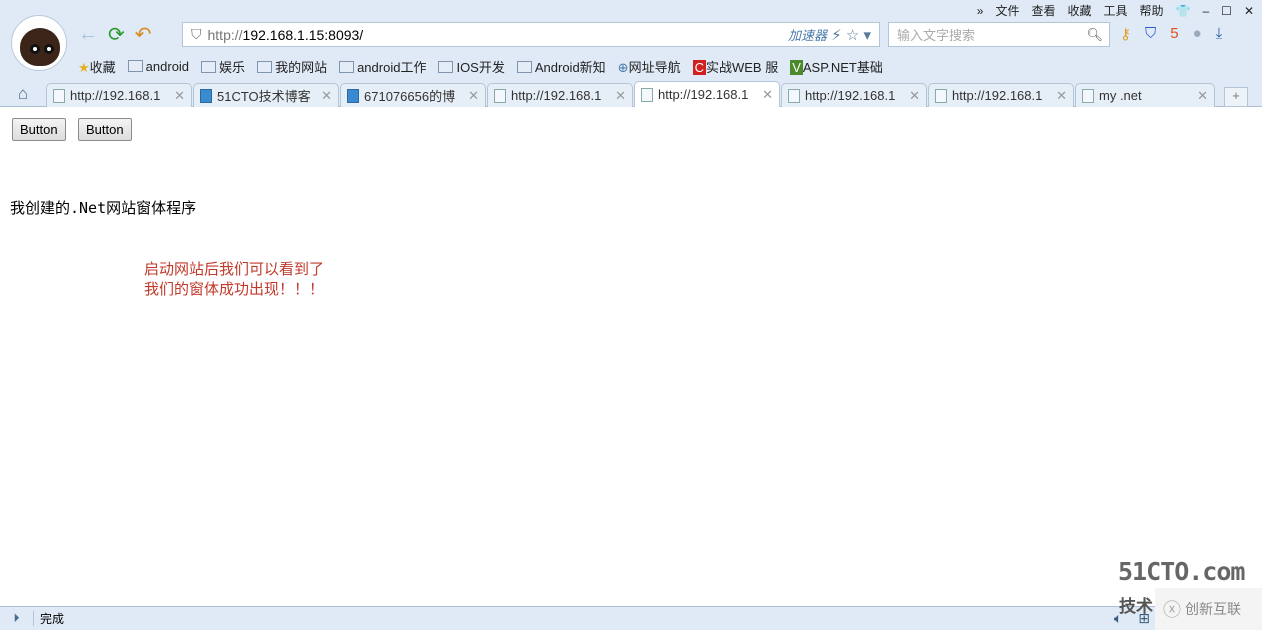 This screenshot has height=630, width=1262. I want to click on more-ext-icon: ●, so click(1197, 34).